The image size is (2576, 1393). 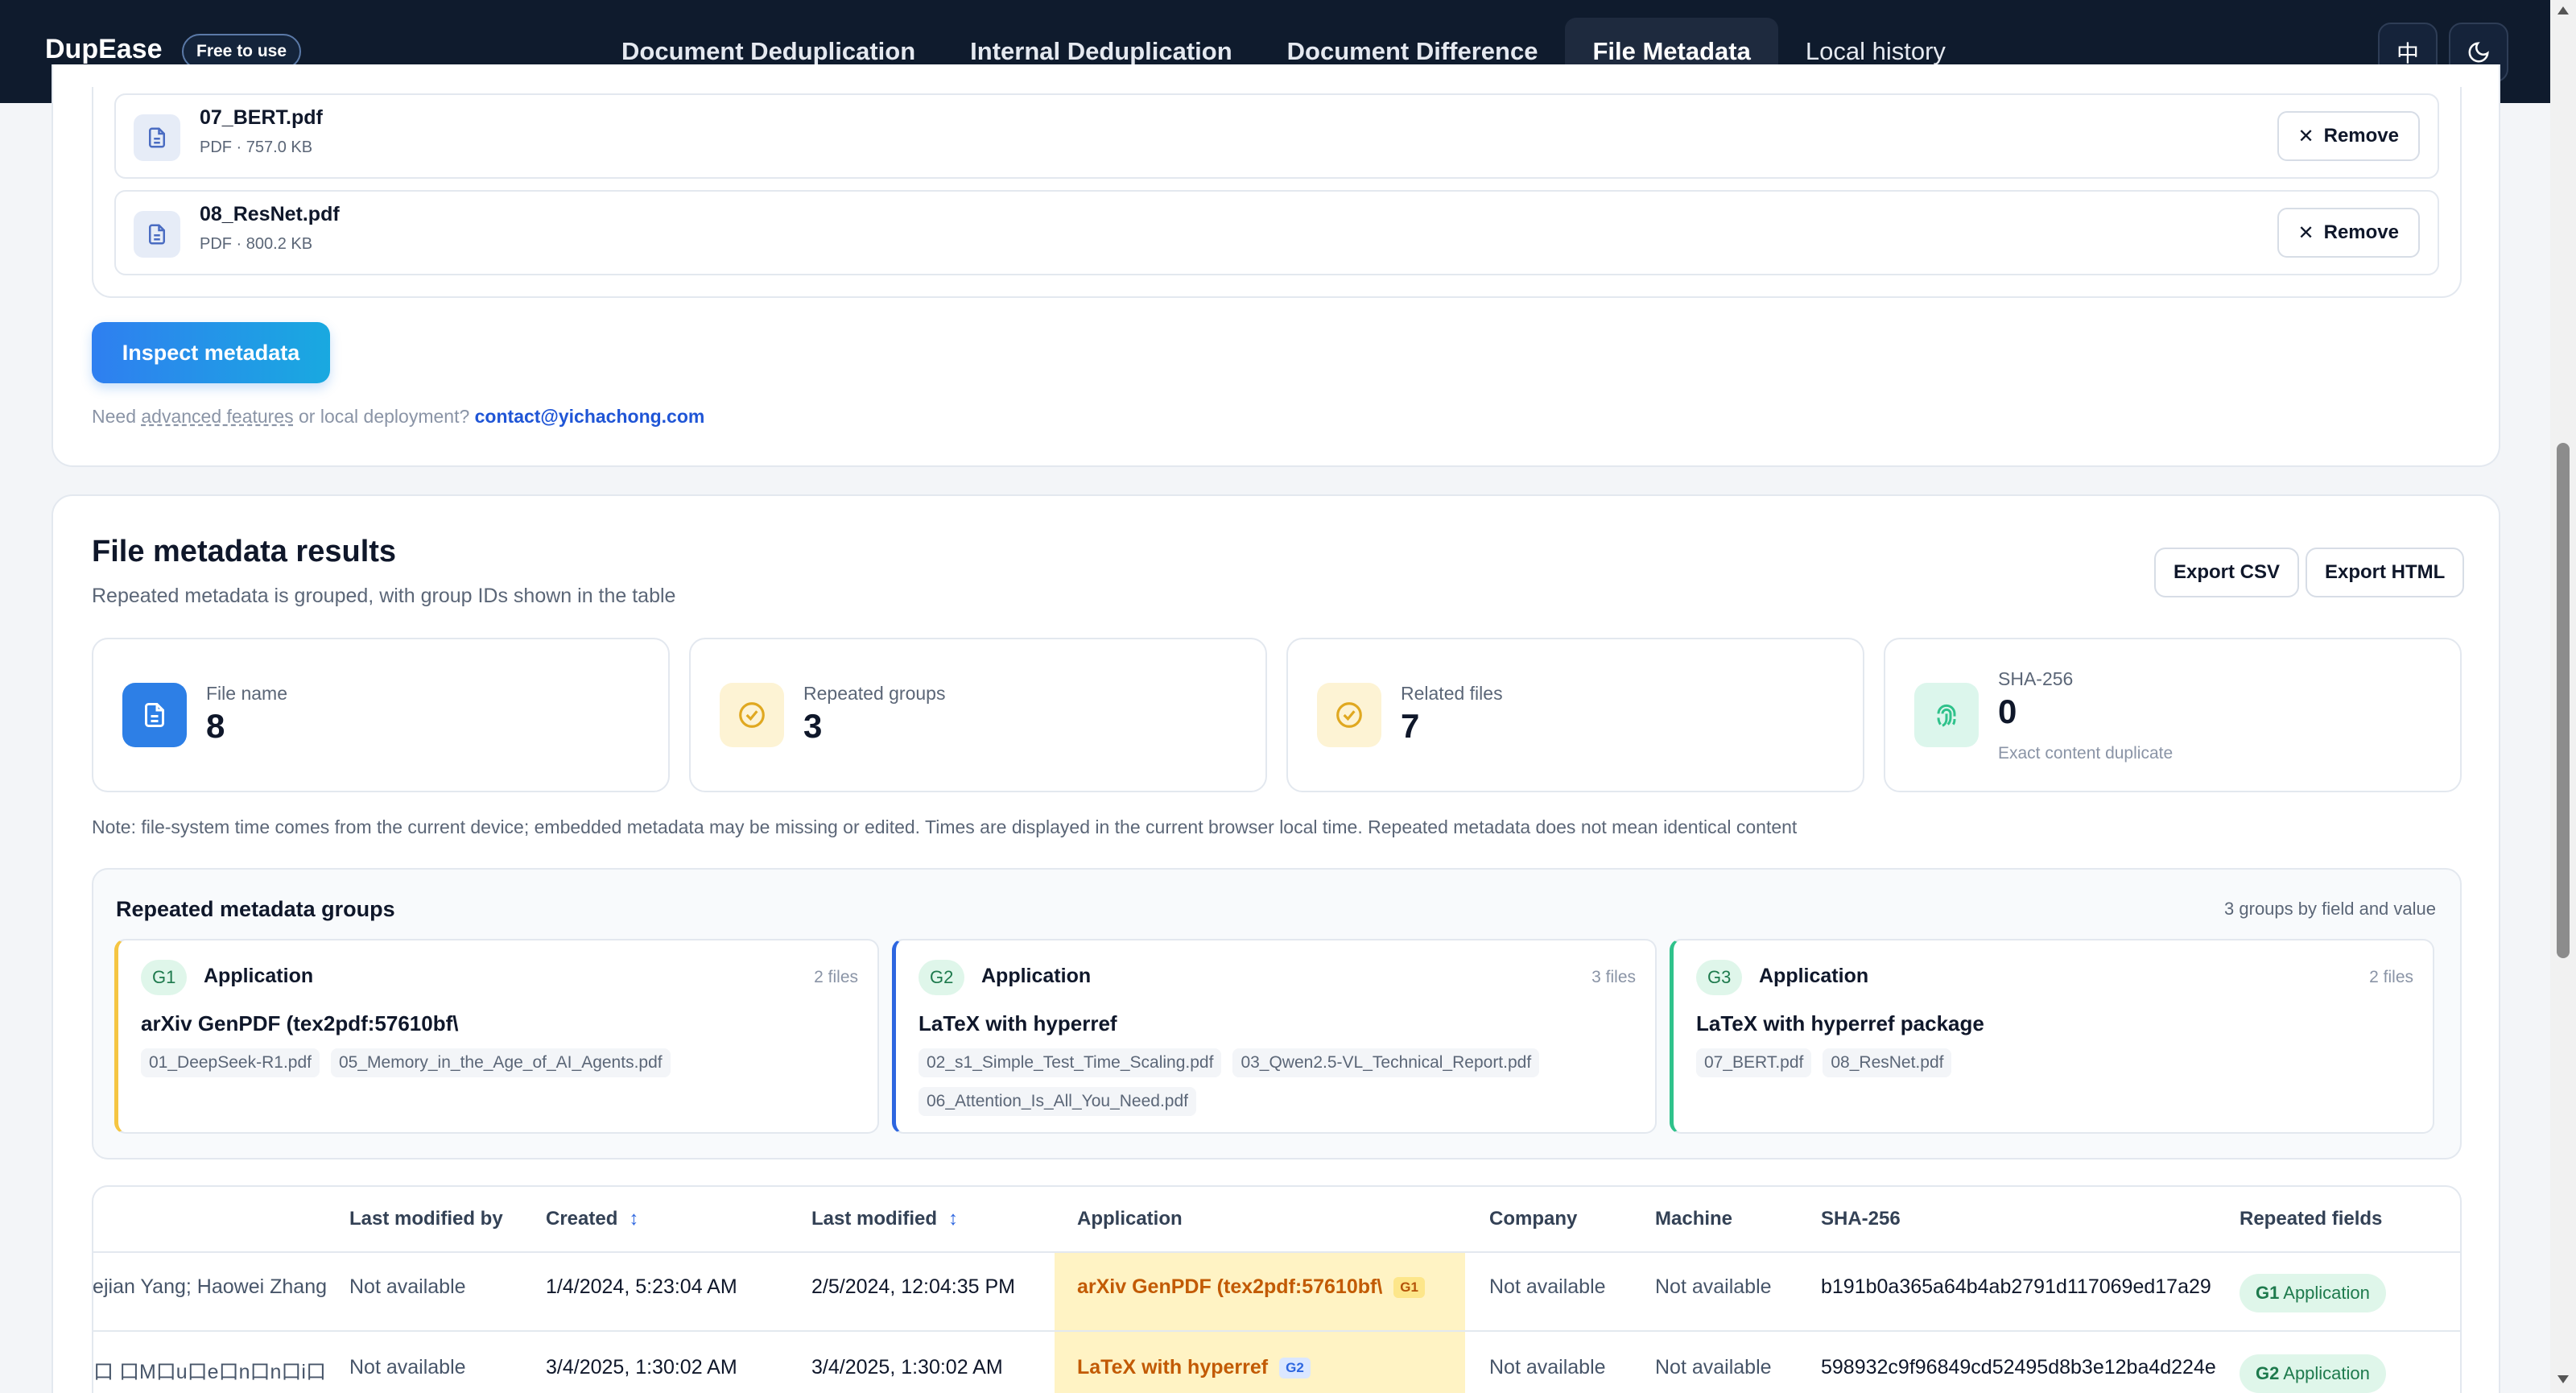 I want to click on scroll-down-icon, so click(x=2563, y=1379).